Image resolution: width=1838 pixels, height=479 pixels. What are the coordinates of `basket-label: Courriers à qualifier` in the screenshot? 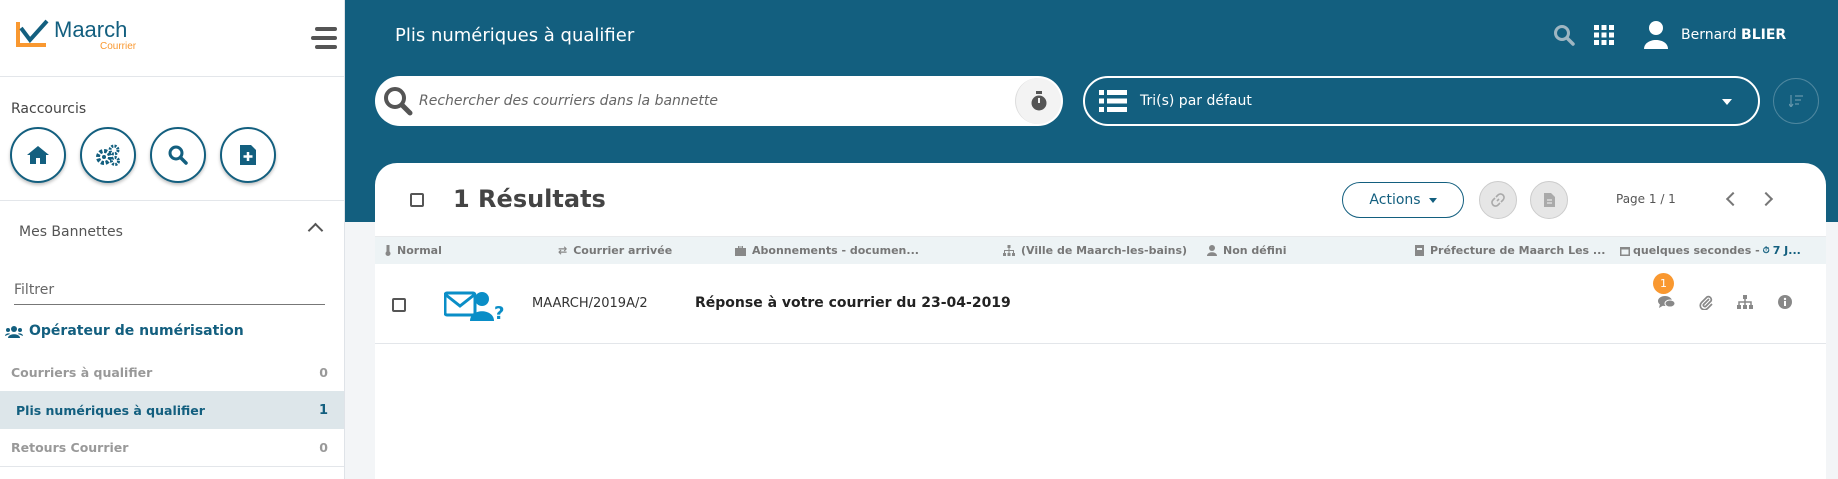 It's located at (82, 372).